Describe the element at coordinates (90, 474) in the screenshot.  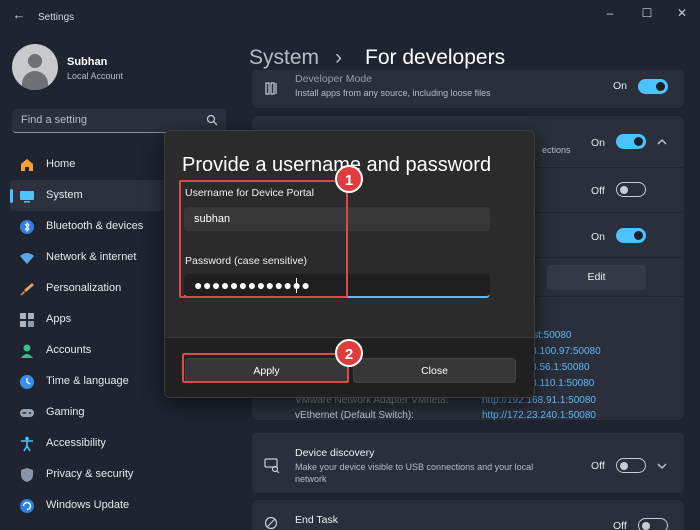
I see `sidebar-item-label: Privacy & security` at that location.